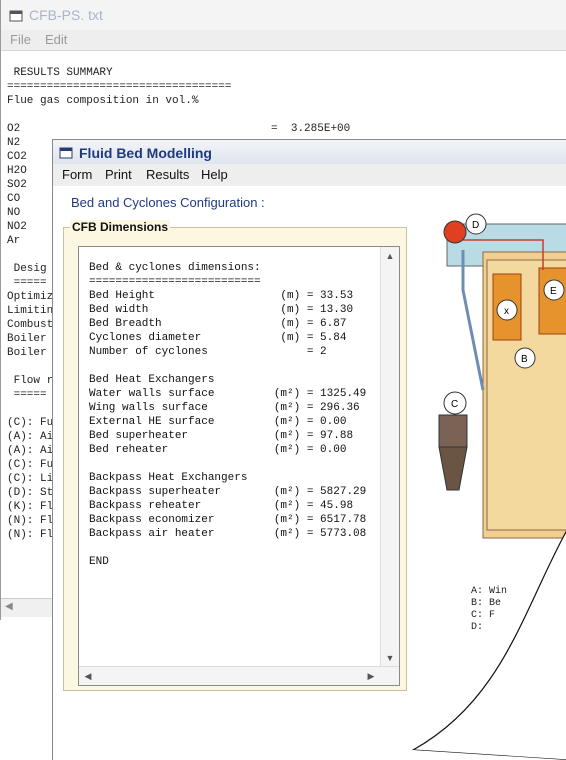  What do you see at coordinates (552, 301) in the screenshot?
I see `bed-heat-exchanger-e` at bounding box center [552, 301].